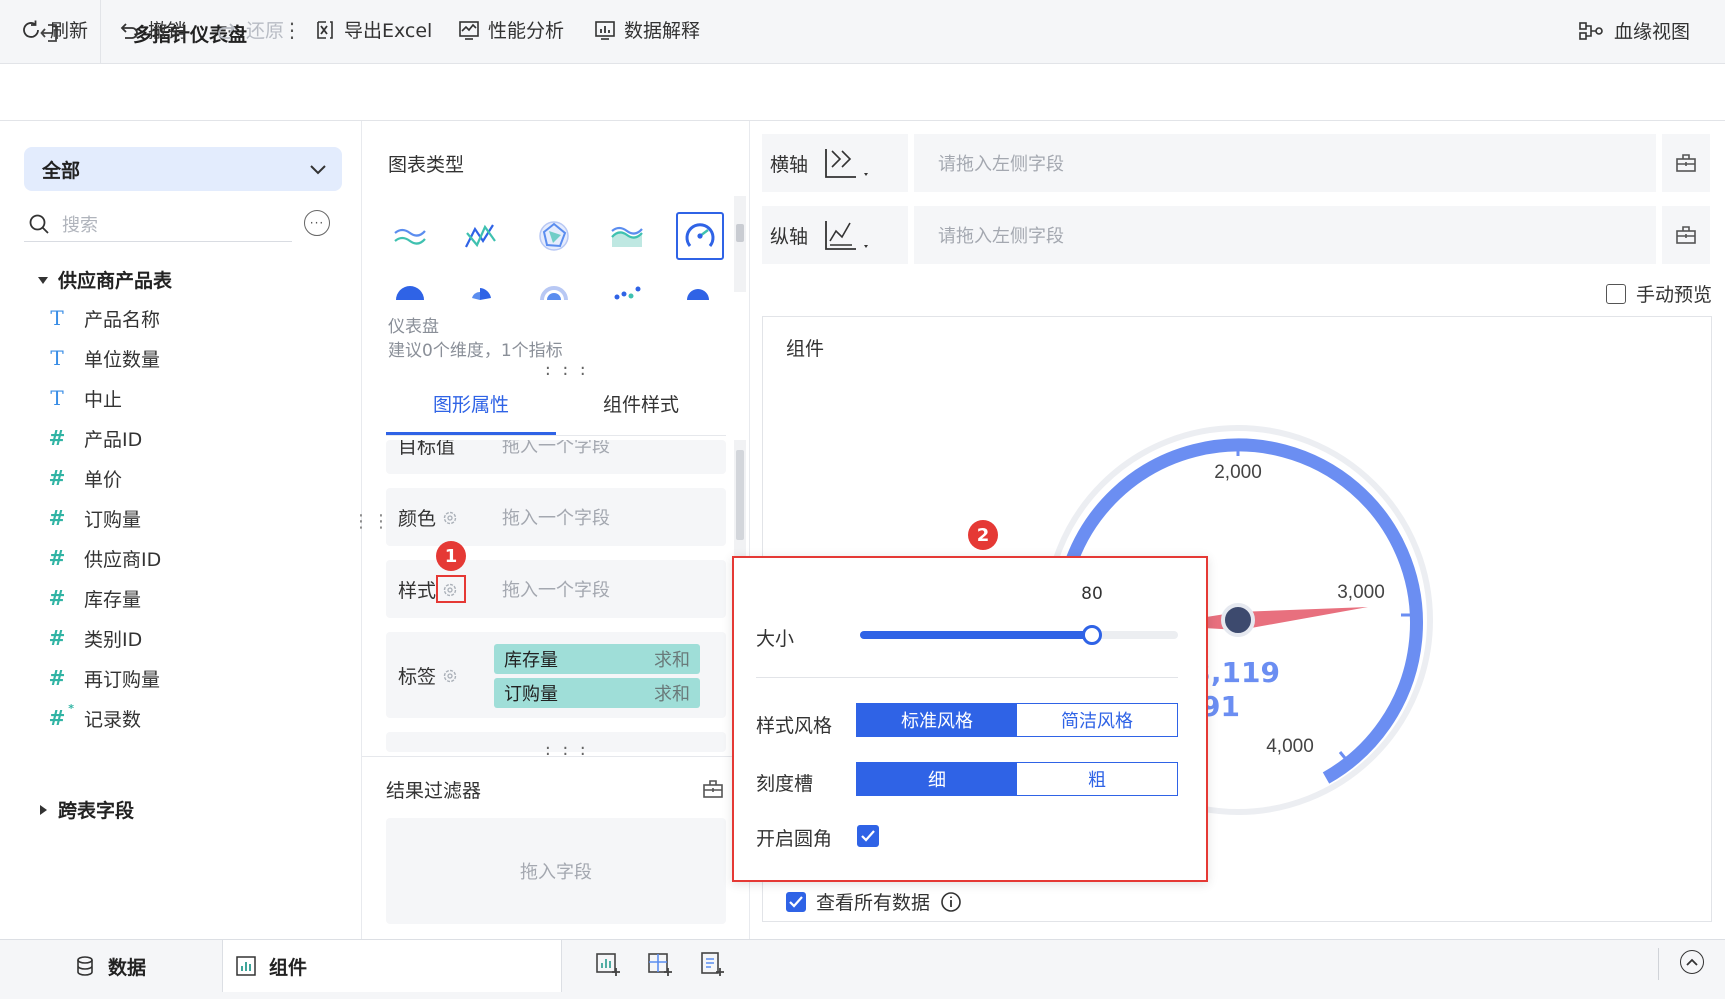 This screenshot has height=999, width=1725. Describe the element at coordinates (647, 29) in the screenshot. I see `data-explain-button: 数据解释` at that location.